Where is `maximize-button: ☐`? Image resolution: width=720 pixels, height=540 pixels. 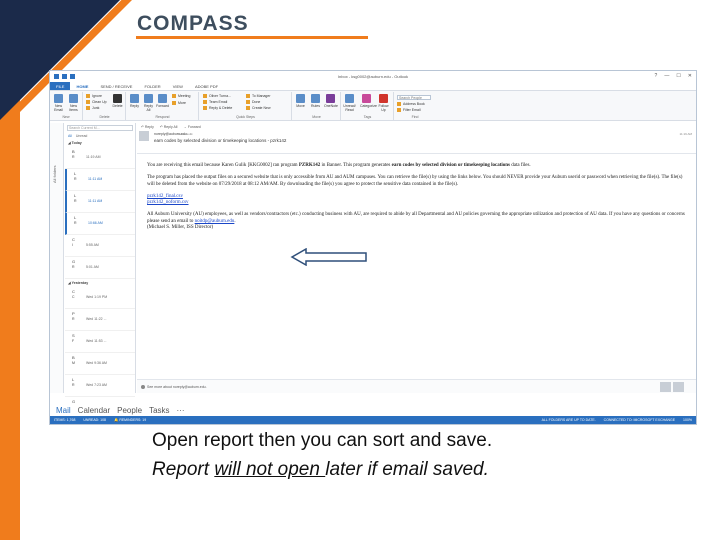
maximize-button: ☐ is located at coordinates (678, 76).